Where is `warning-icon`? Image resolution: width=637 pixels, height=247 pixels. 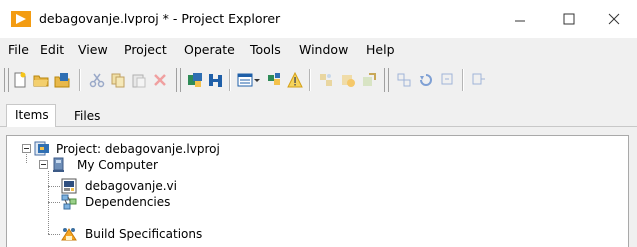
warning-icon is located at coordinates (295, 80).